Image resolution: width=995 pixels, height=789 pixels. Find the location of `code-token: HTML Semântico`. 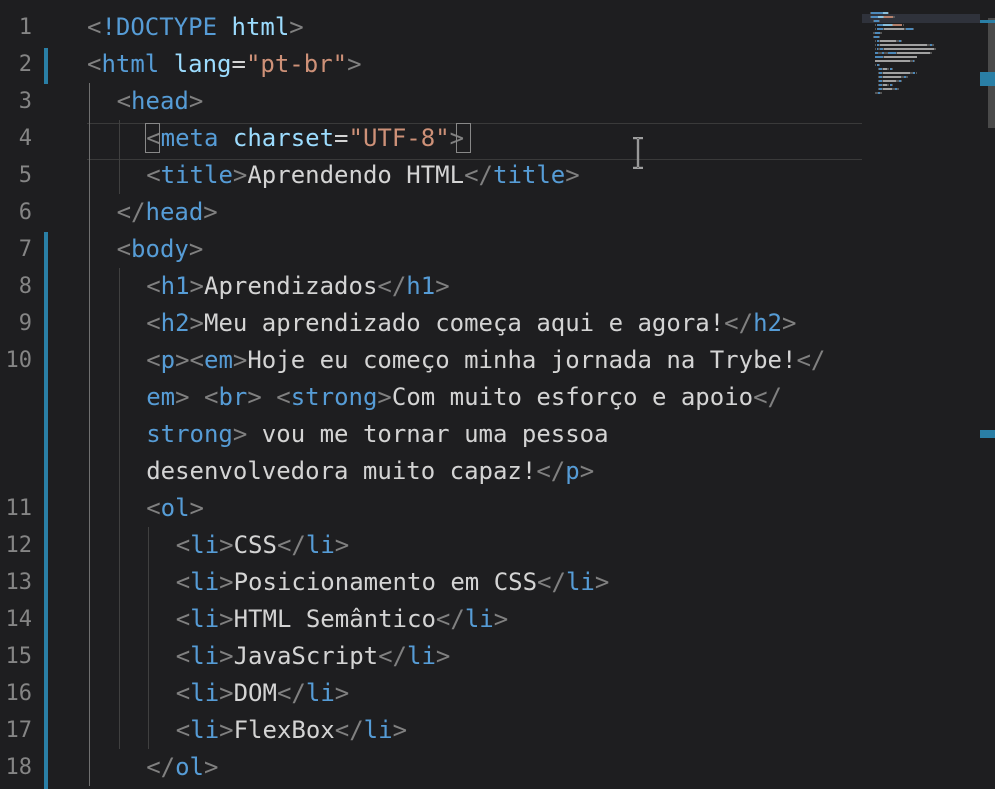

code-token: HTML Semântico is located at coordinates (334, 619).